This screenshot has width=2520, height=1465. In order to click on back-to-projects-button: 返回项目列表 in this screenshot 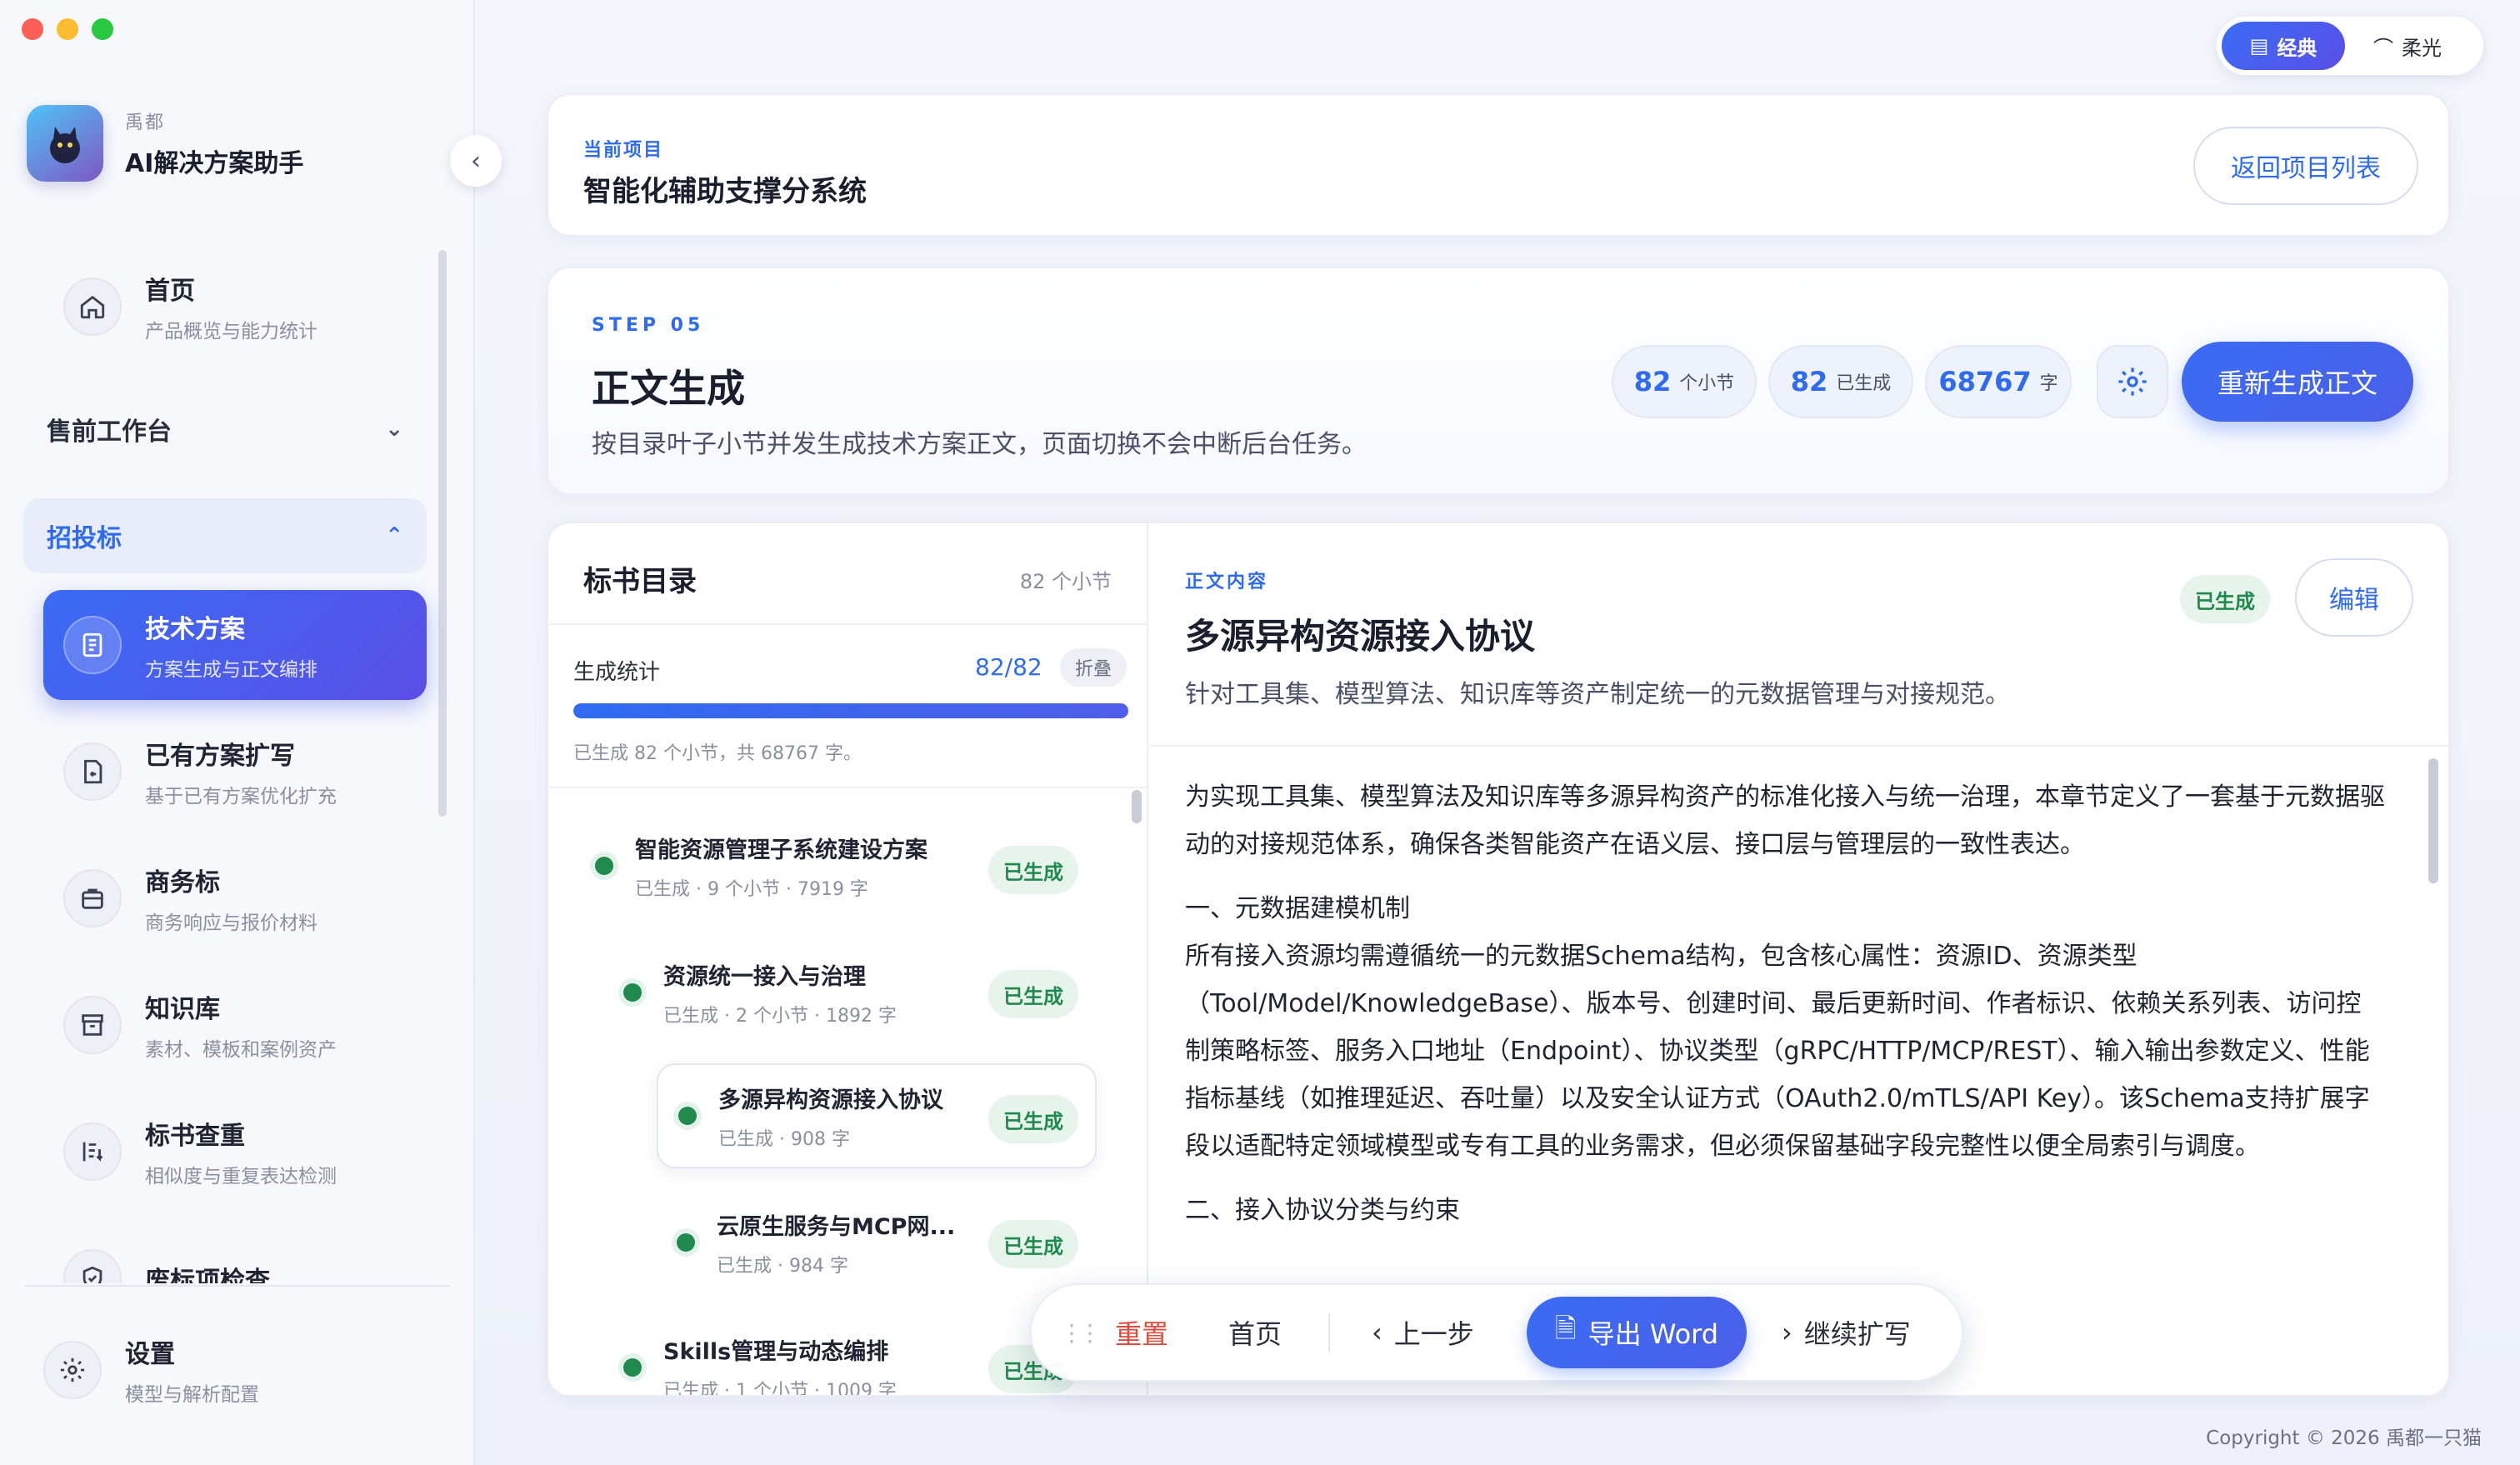, I will do `click(2305, 166)`.